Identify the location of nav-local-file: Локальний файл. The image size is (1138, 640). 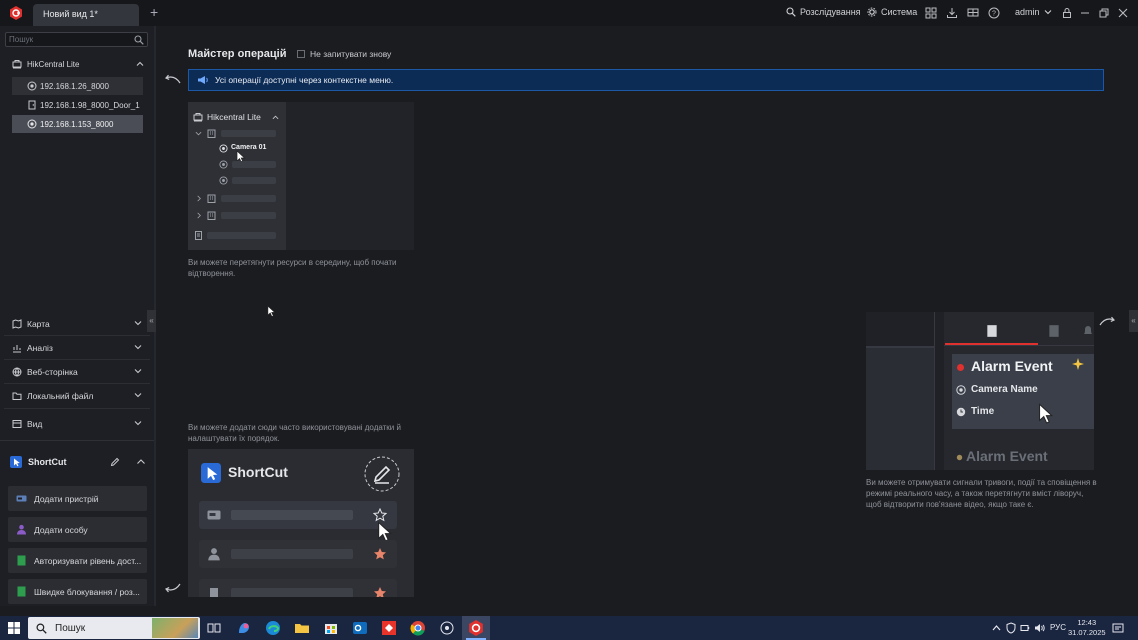
(77, 396).